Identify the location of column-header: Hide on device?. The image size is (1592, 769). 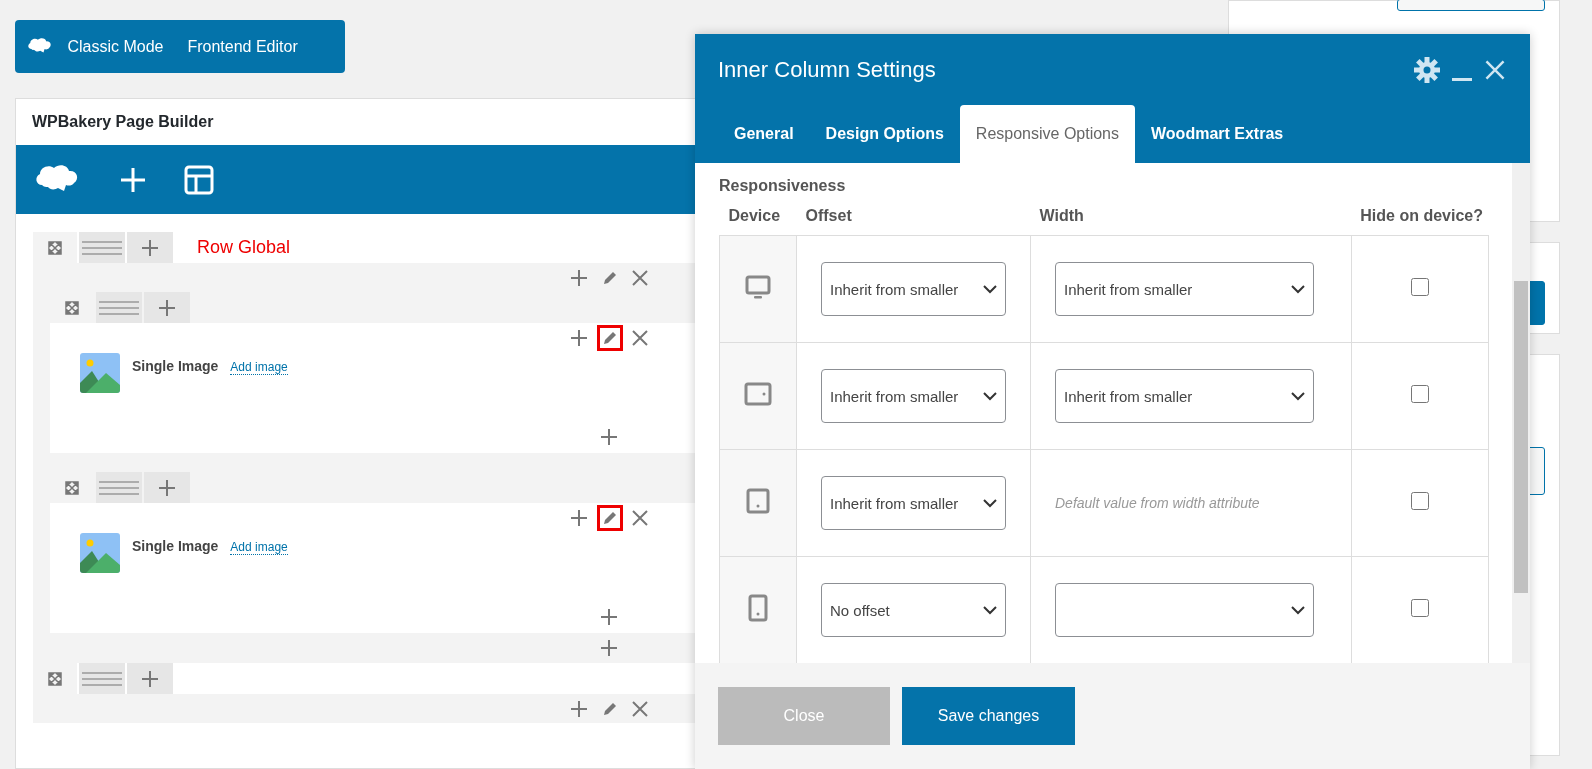
(1420, 221).